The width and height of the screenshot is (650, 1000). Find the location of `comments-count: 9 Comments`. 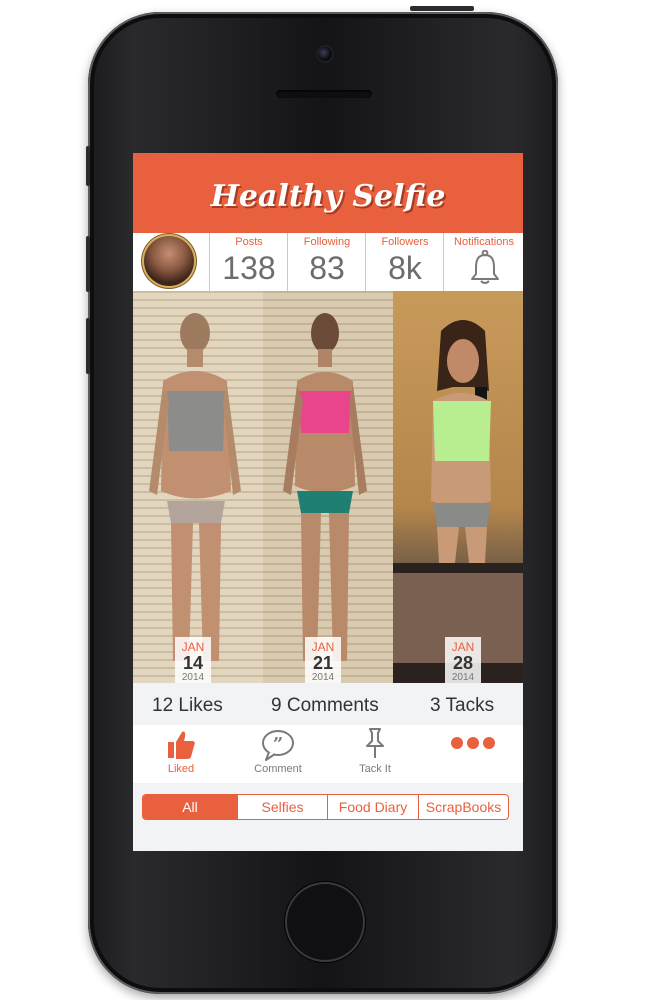

comments-count: 9 Comments is located at coordinates (325, 706).